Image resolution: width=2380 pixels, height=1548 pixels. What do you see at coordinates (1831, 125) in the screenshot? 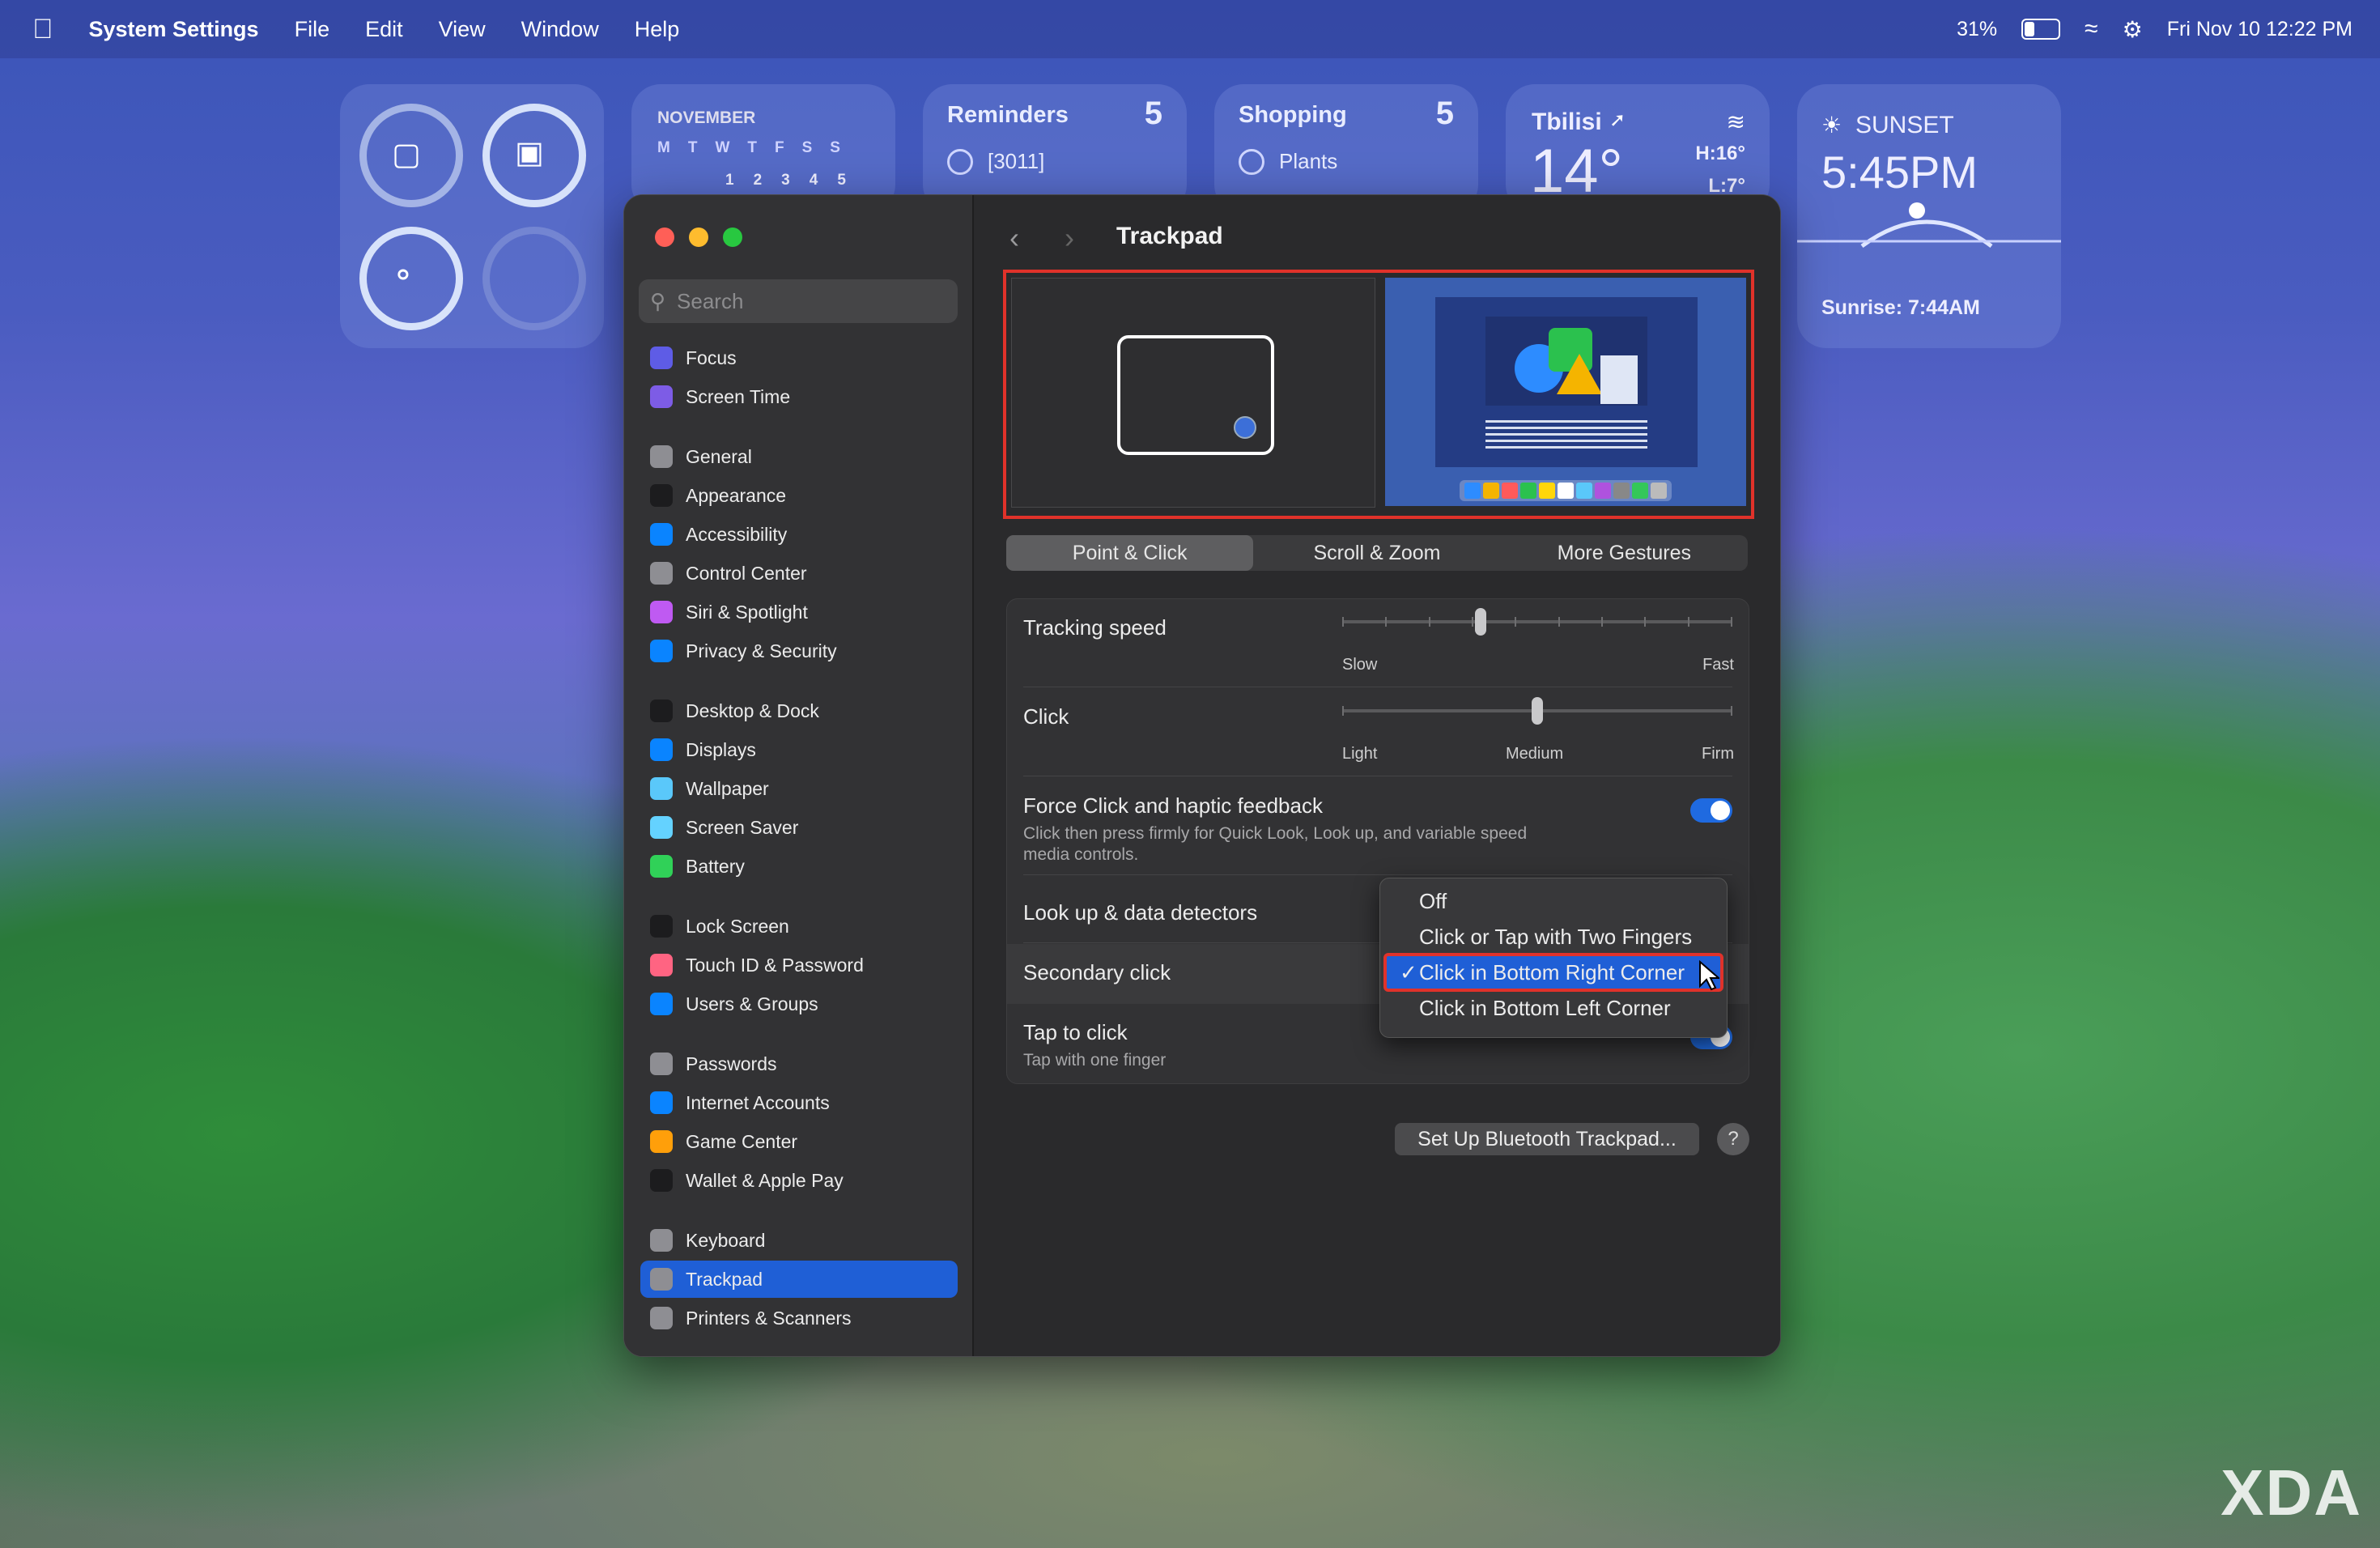
I see `sunset-icon: ☀` at bounding box center [1831, 125].